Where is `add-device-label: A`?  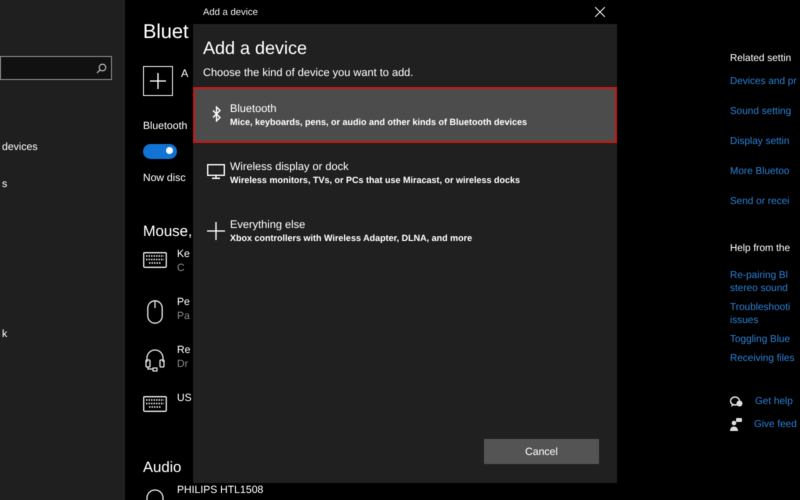
add-device-label: A is located at coordinates (184, 75).